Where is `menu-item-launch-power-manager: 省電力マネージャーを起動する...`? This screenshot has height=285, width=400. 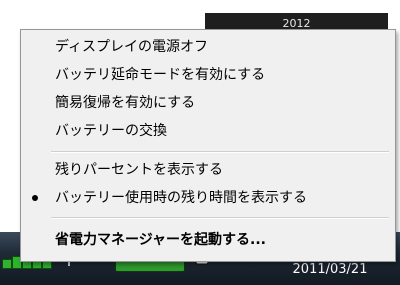
menu-item-launch-power-manager: 省電力マネージャーを起動する... is located at coordinates (208, 240).